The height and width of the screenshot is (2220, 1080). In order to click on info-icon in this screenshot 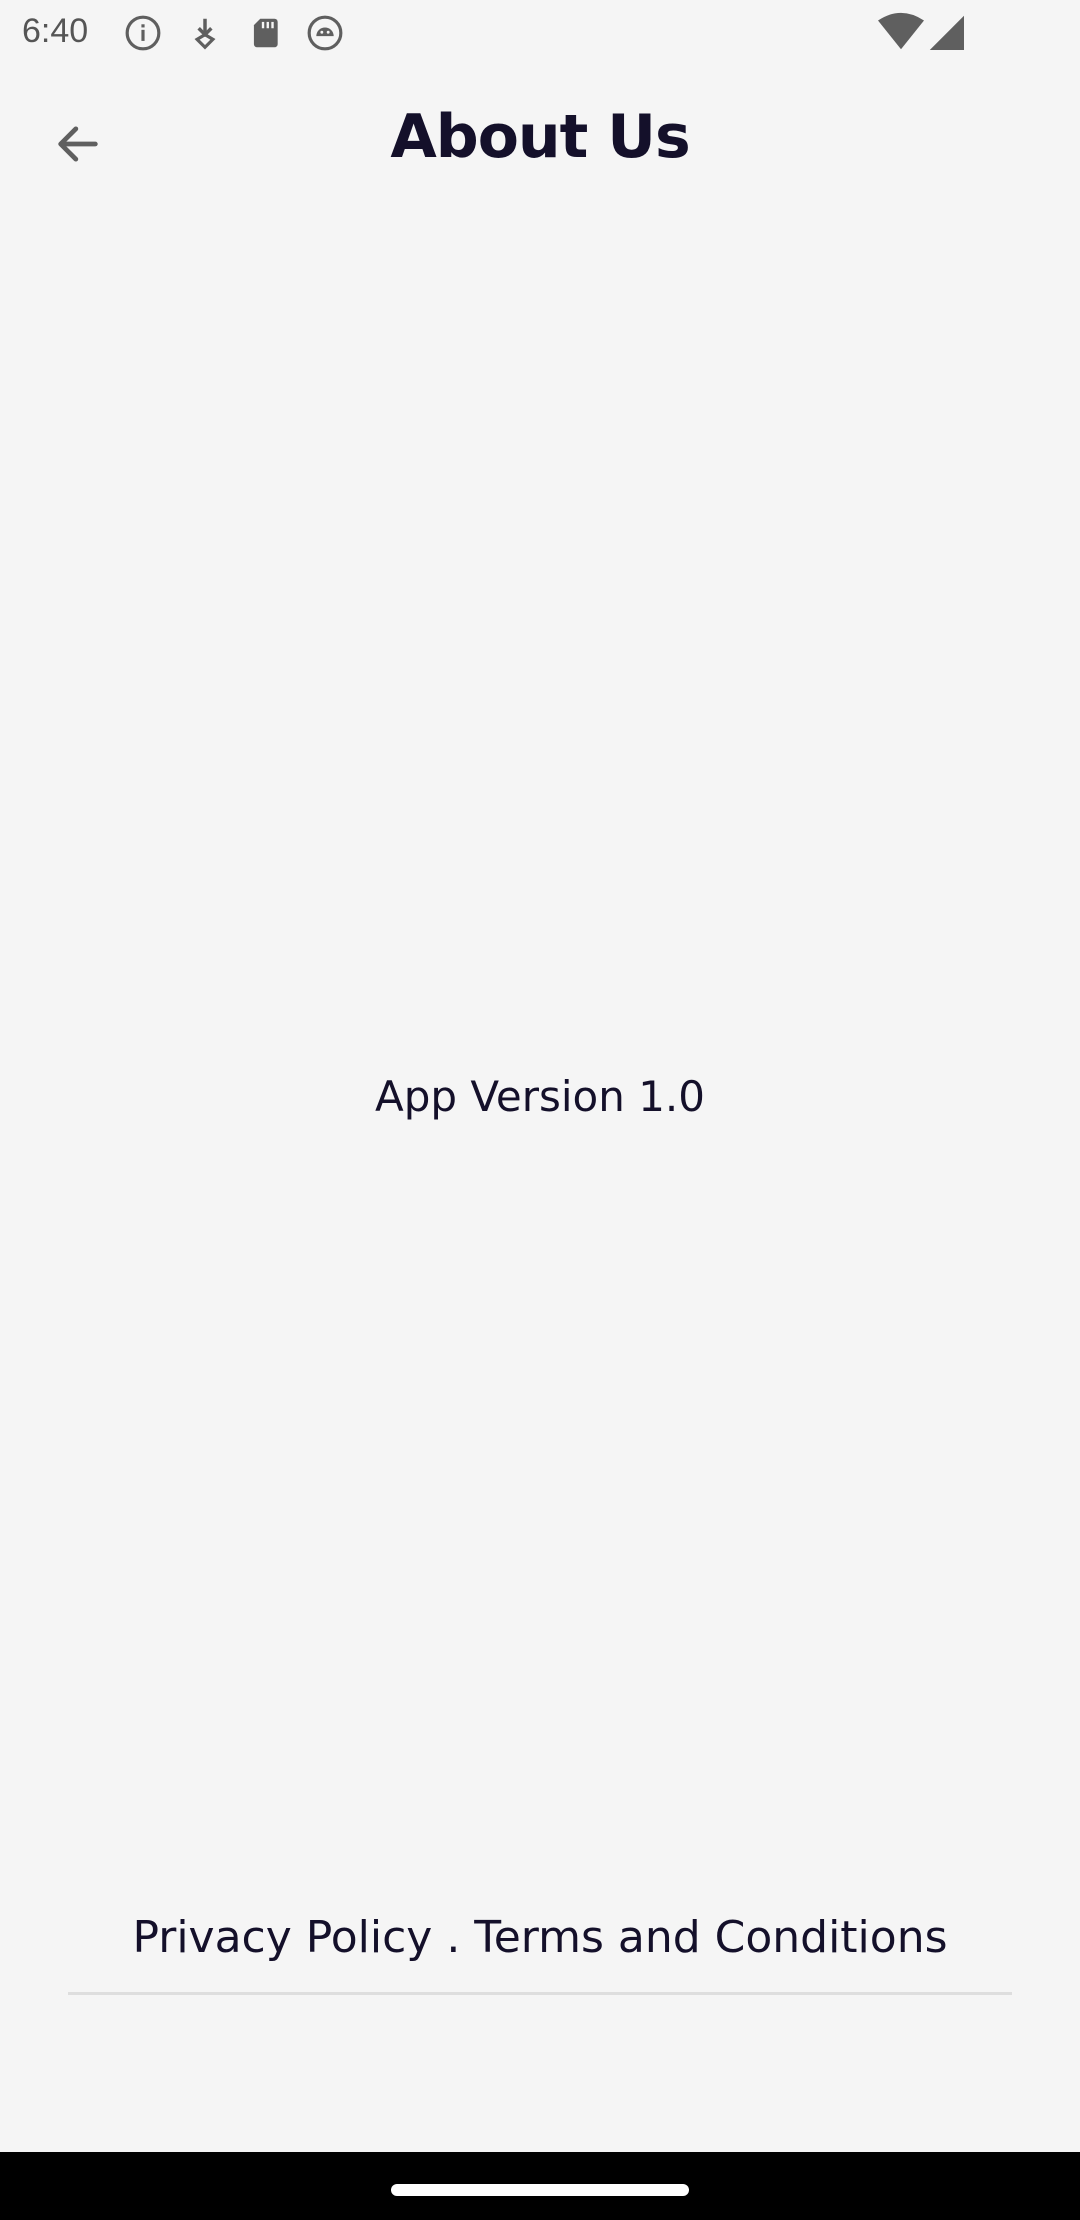, I will do `click(143, 33)`.